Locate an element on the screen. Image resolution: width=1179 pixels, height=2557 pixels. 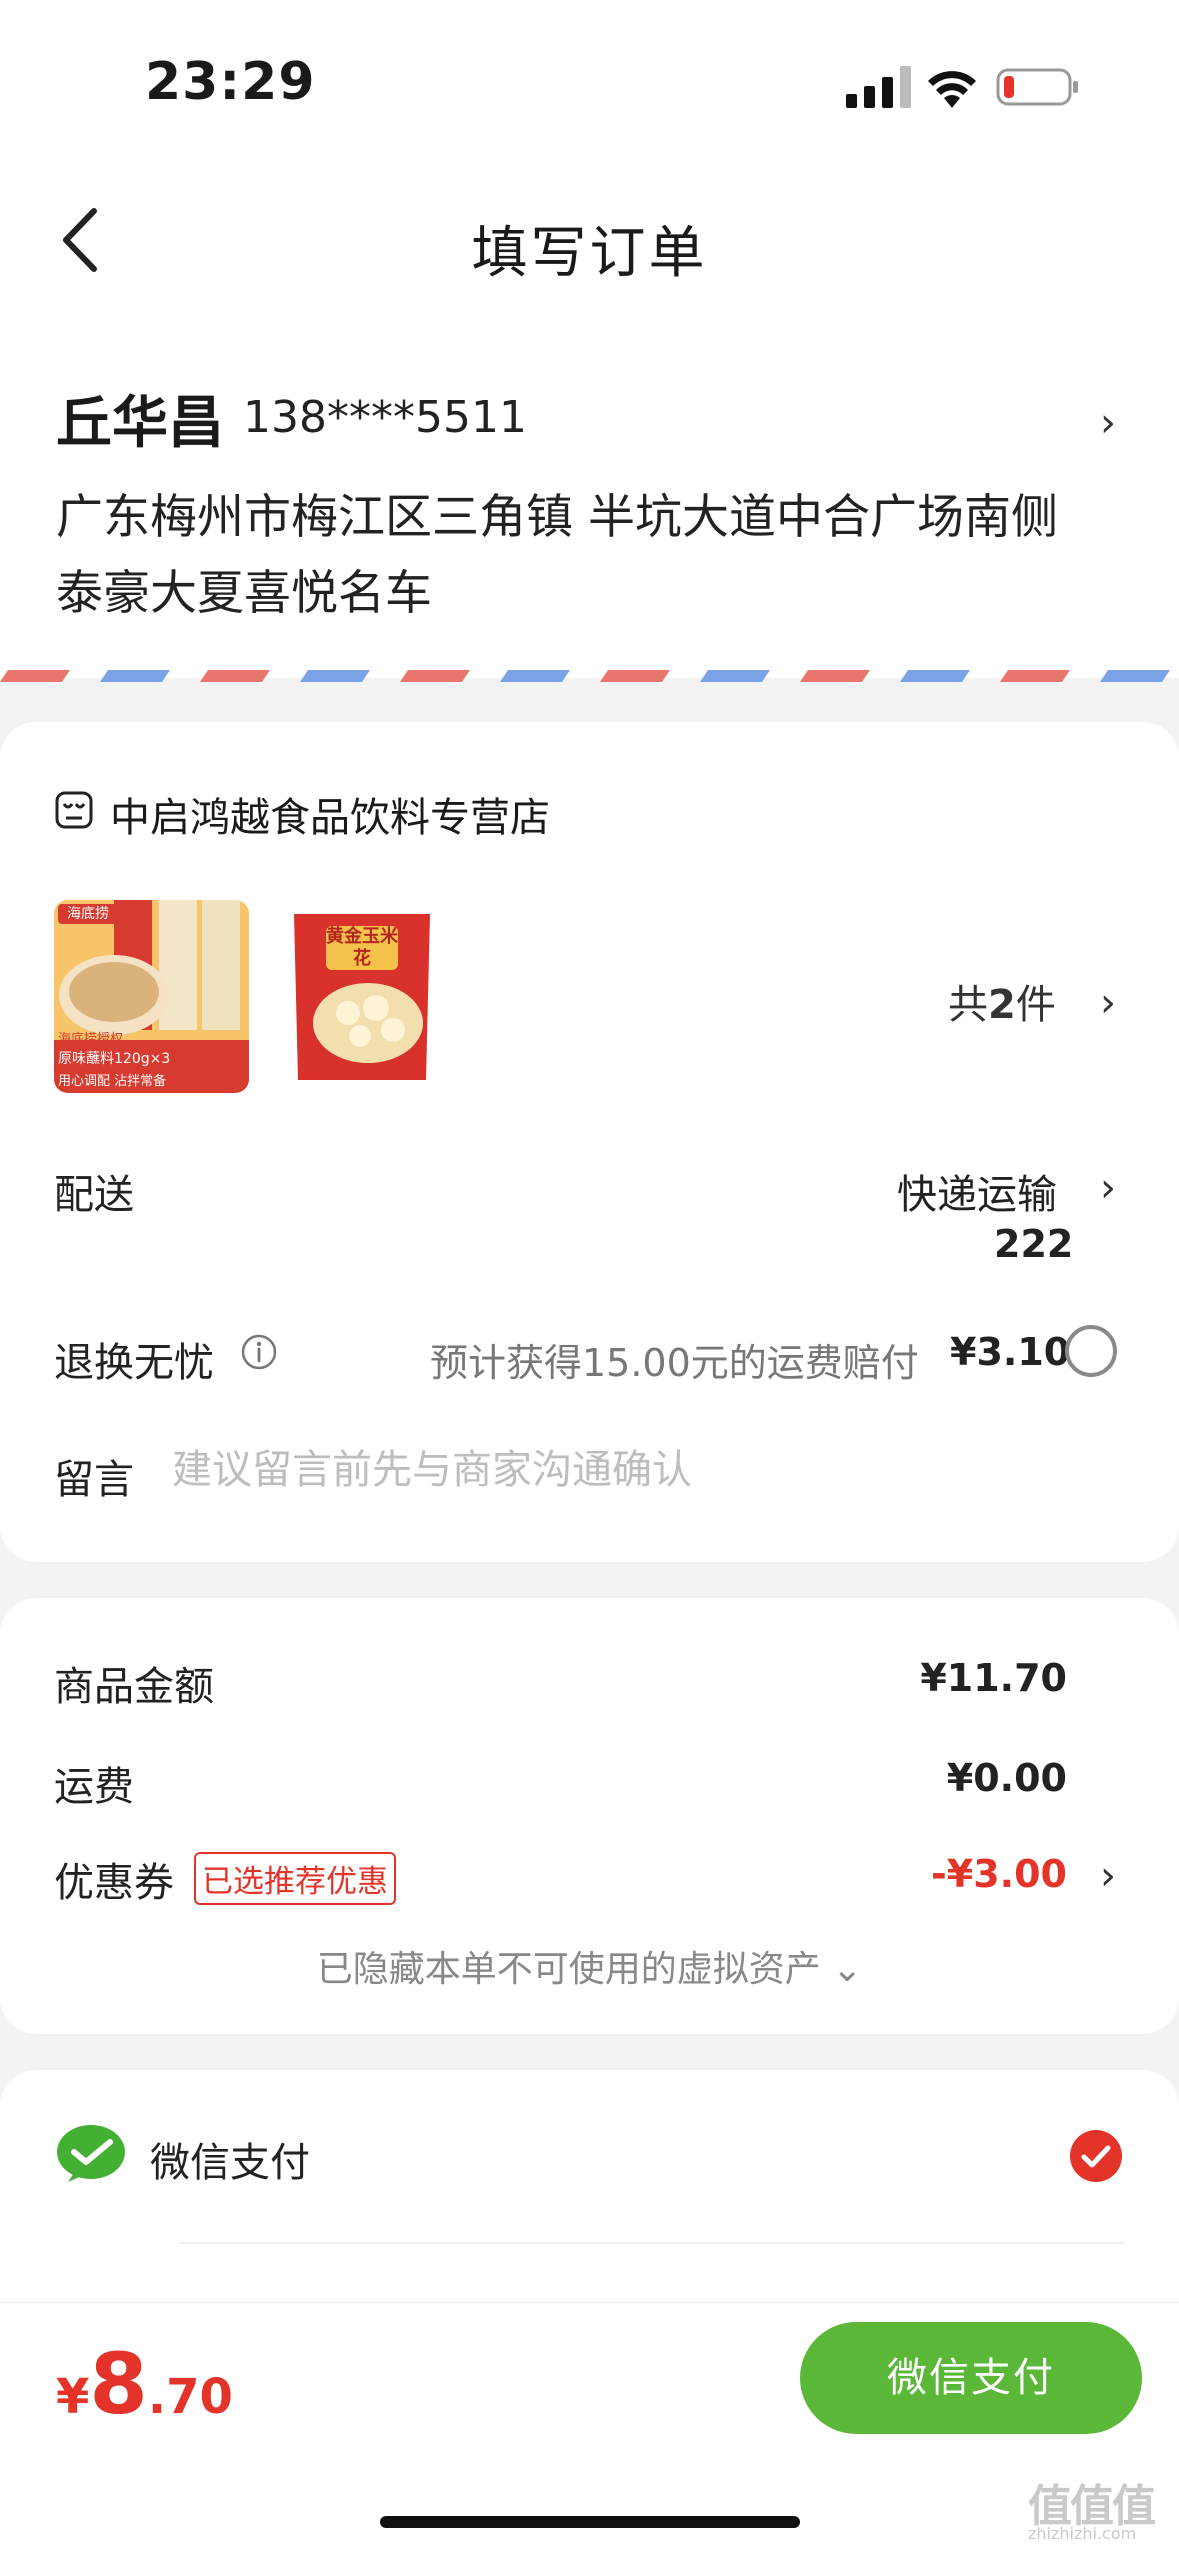
product-label-line1: 海底捞授权 is located at coordinates (91, 1039).